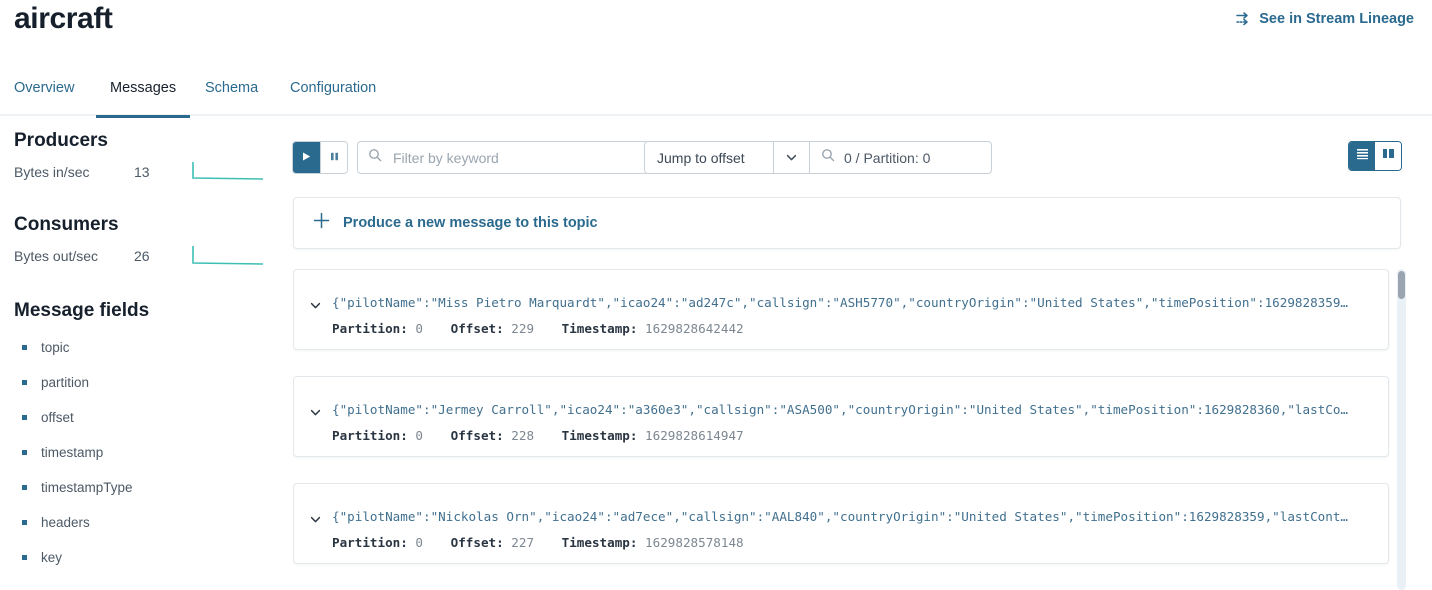 Image resolution: width=1432 pixels, height=590 pixels. Describe the element at coordinates (716, 99) in the screenshot. I see `tab-bar: Overview Messages Schema Configuration` at that location.